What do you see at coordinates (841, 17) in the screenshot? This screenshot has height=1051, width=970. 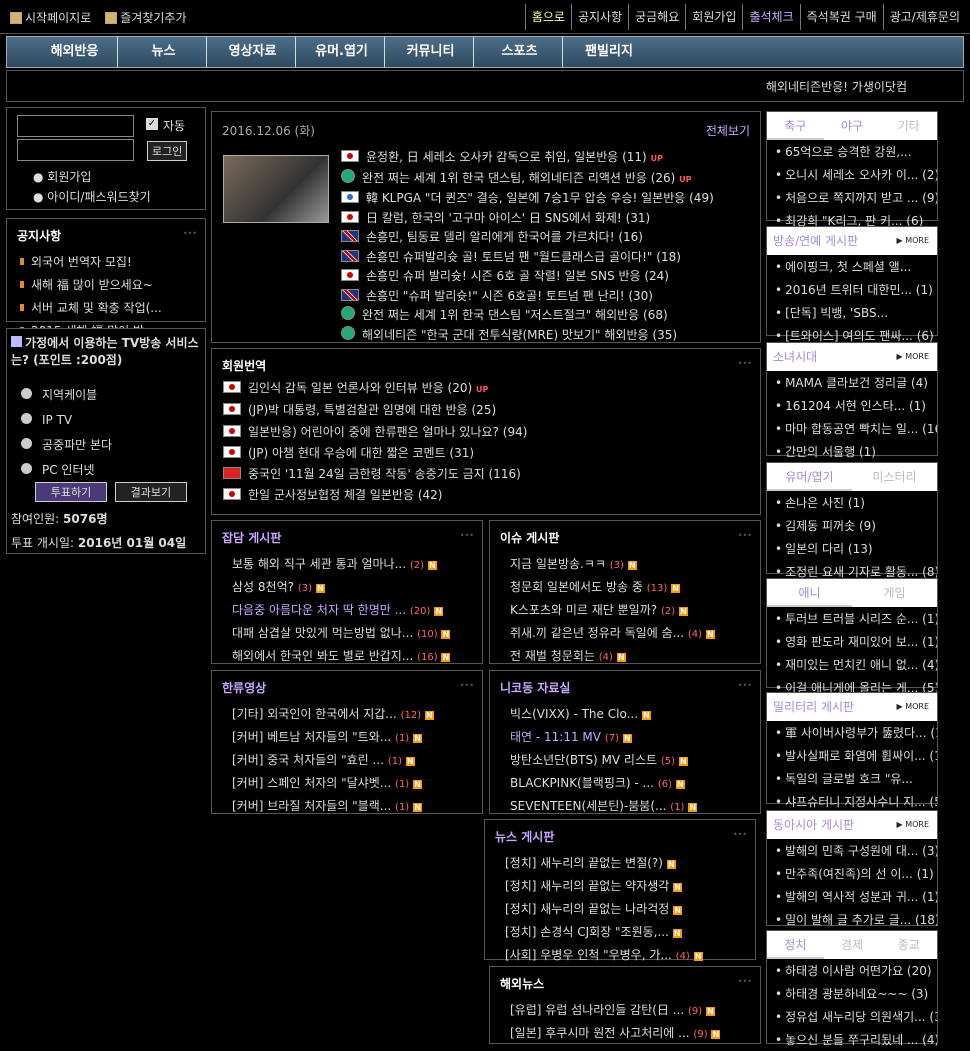 I see `lottery-link: 즉석복권 구매` at bounding box center [841, 17].